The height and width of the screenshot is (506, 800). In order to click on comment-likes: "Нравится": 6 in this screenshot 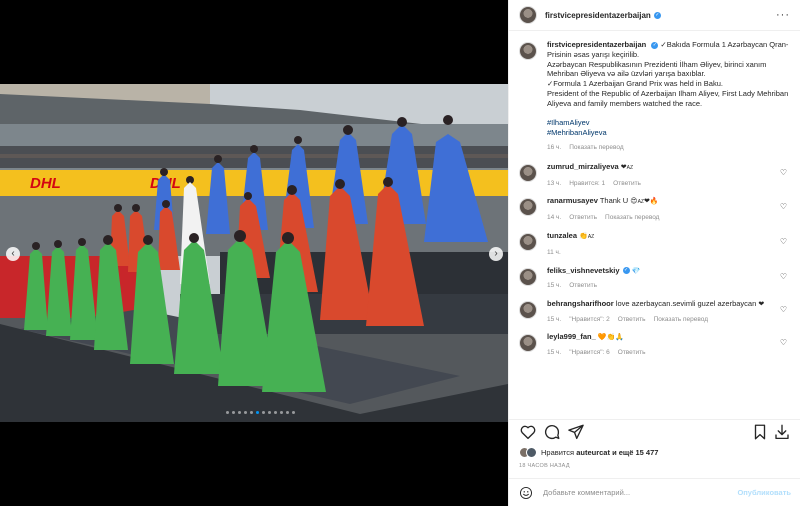, I will do `click(589, 353)`.